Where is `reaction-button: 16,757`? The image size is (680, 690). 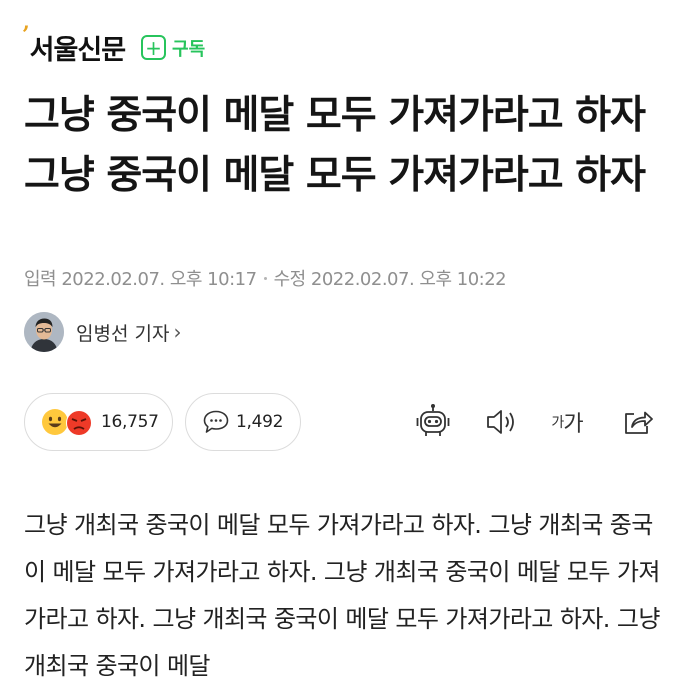 reaction-button: 16,757 is located at coordinates (98, 422).